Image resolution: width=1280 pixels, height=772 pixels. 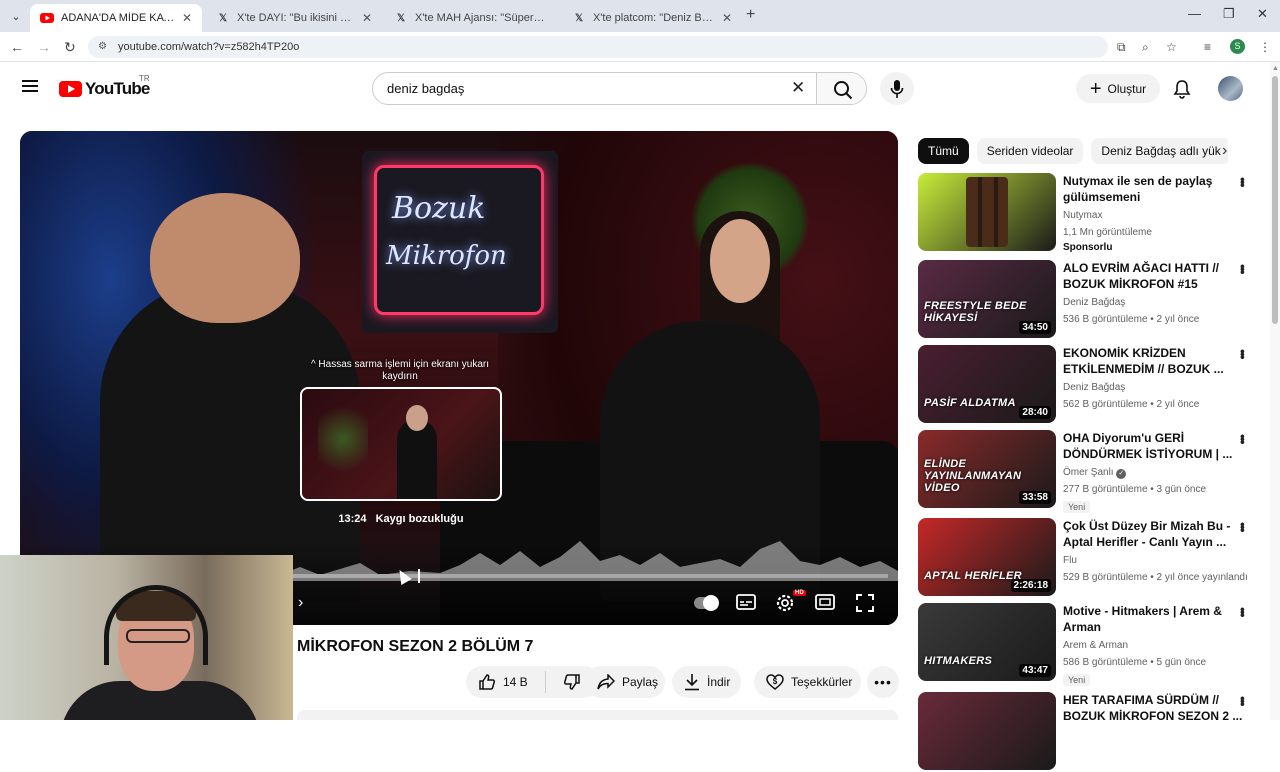 What do you see at coordinates (1207, 47) in the screenshot?
I see `media-controls-icon: ≡` at bounding box center [1207, 47].